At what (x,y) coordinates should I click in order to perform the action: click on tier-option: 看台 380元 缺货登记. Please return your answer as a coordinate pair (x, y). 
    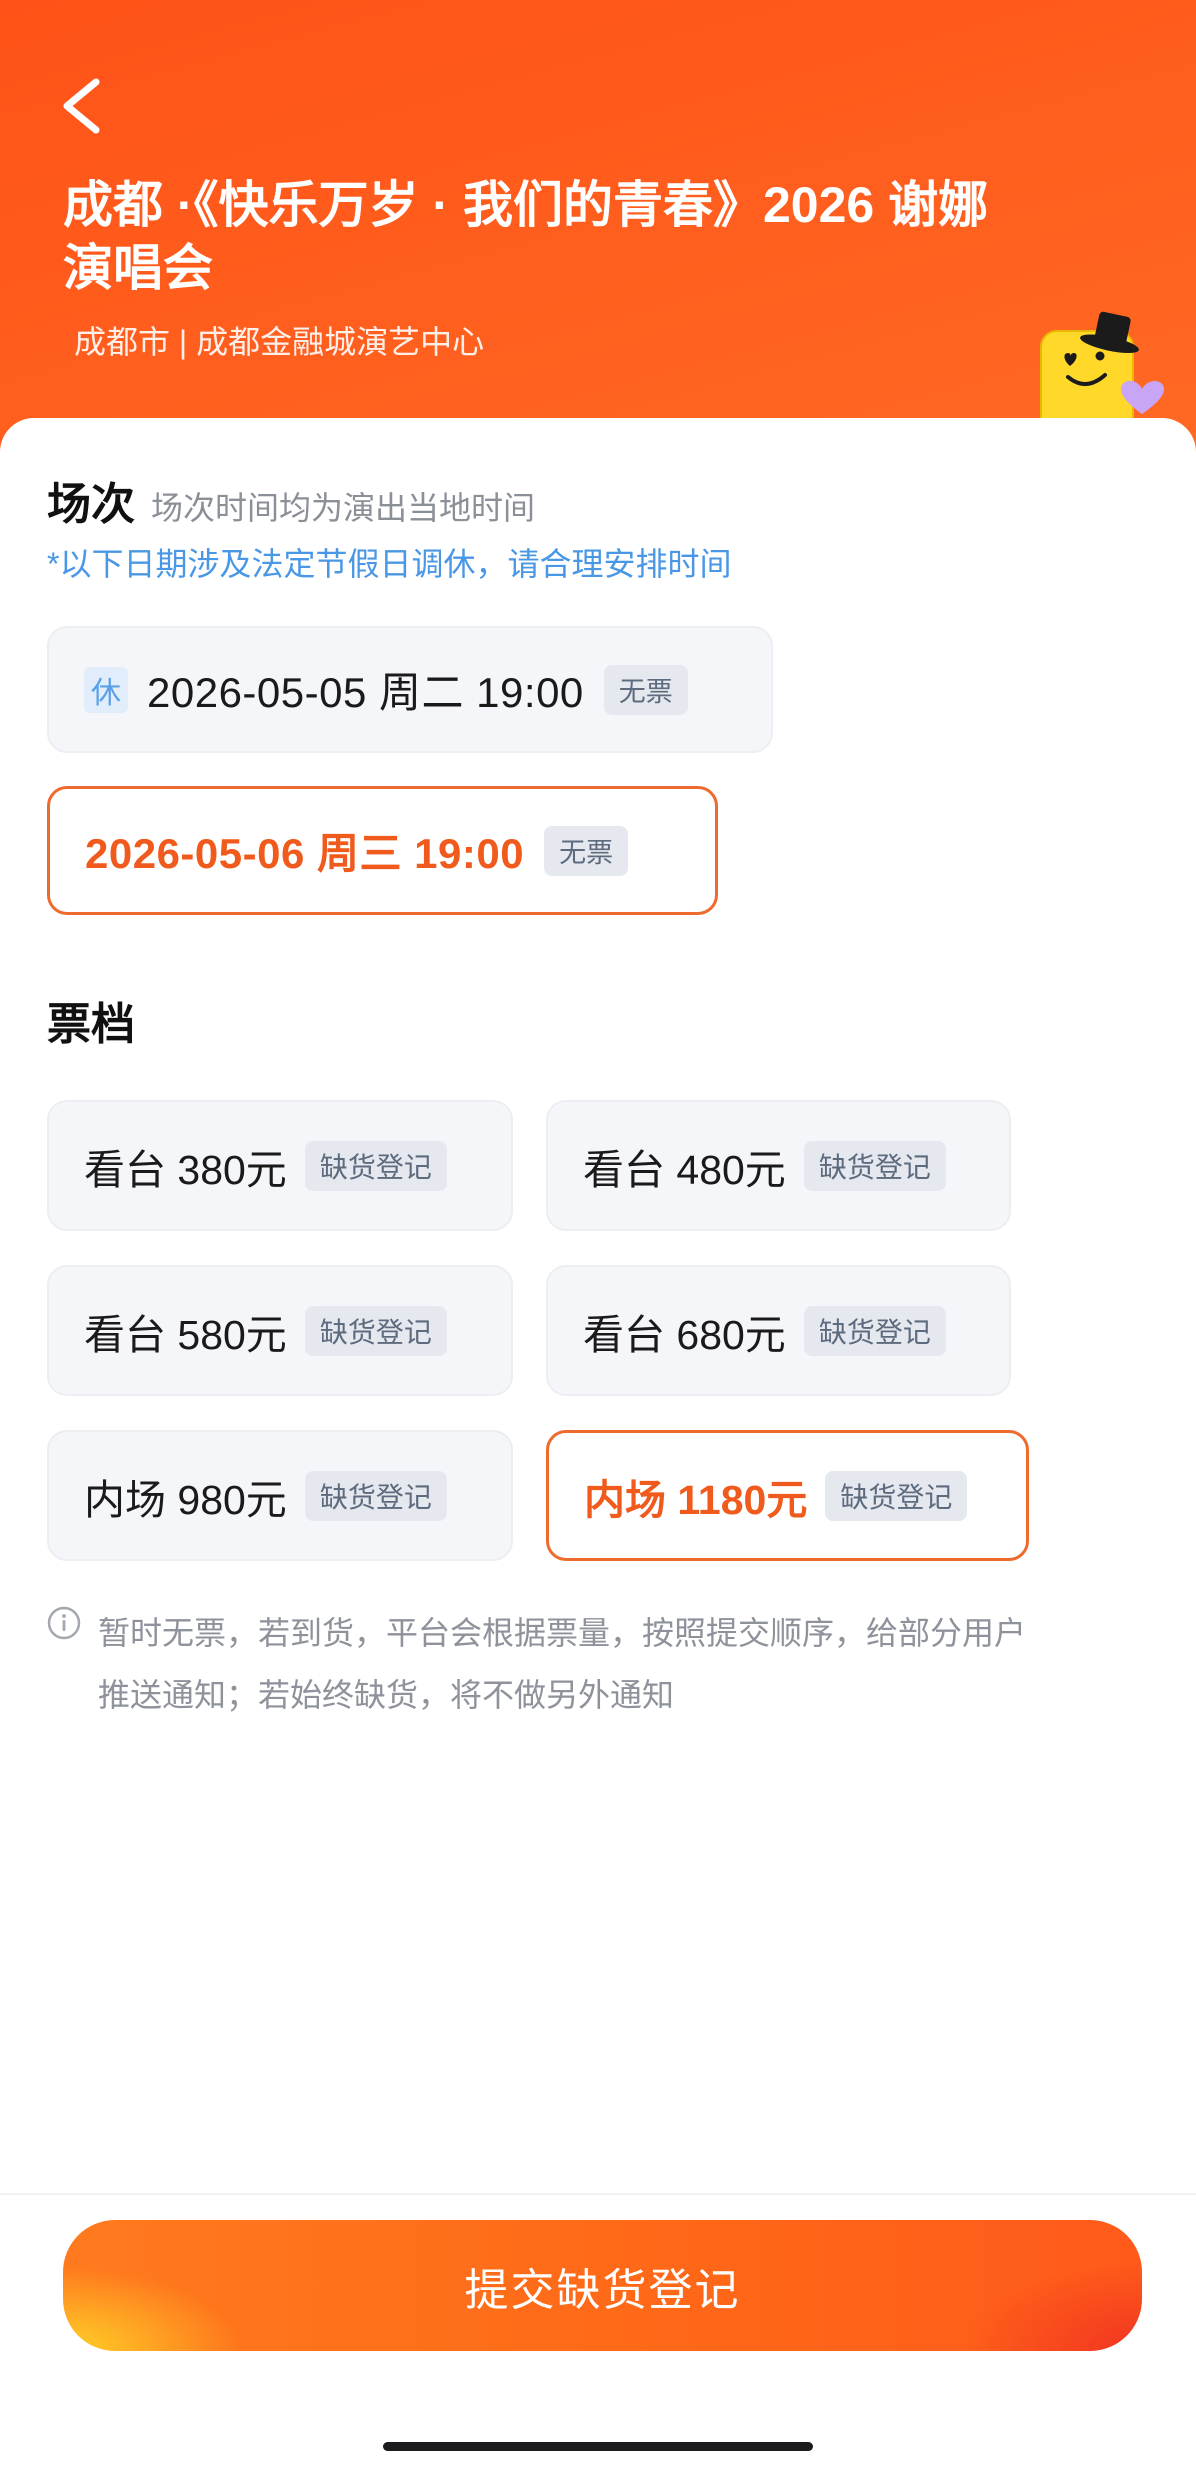
    Looking at the image, I should click on (280, 1165).